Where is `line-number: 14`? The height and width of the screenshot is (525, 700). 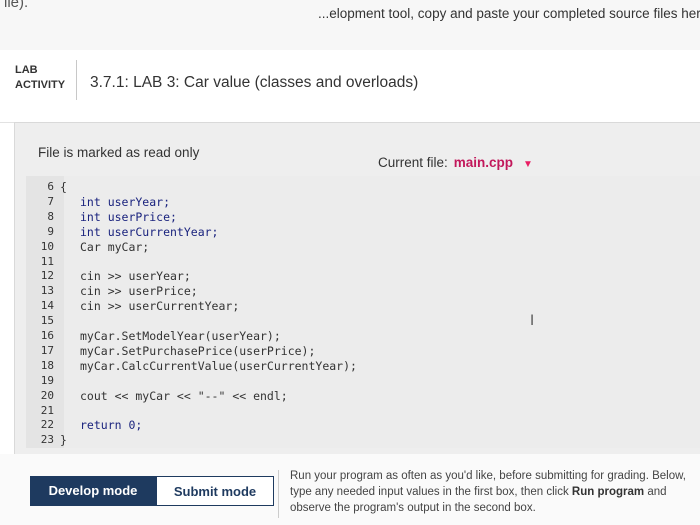
line-number: 14 is located at coordinates (47, 306).